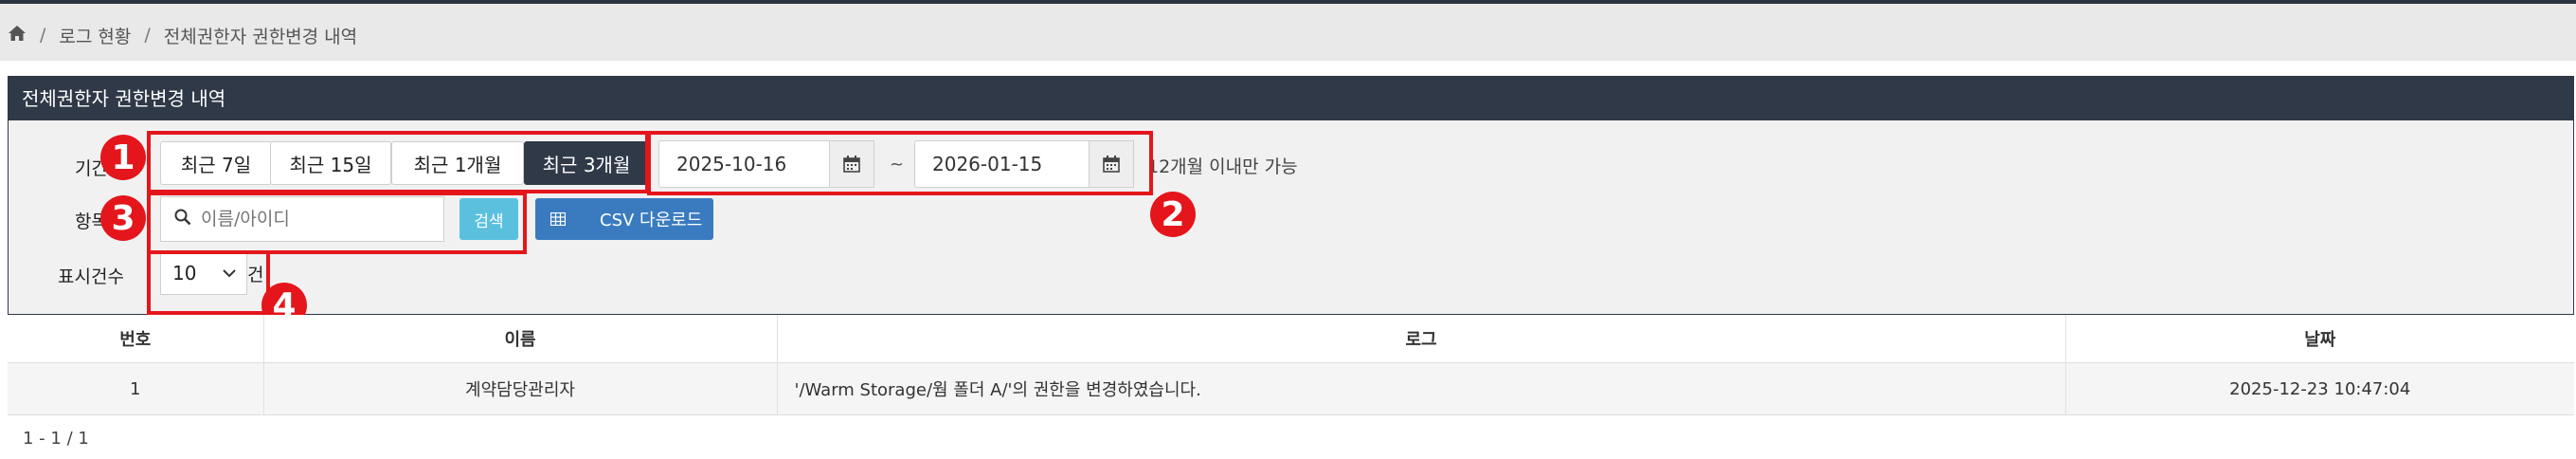 The height and width of the screenshot is (459, 2576). What do you see at coordinates (1291, 98) in the screenshot?
I see `panel-title: 전체권한자 권한변경 내역` at bounding box center [1291, 98].